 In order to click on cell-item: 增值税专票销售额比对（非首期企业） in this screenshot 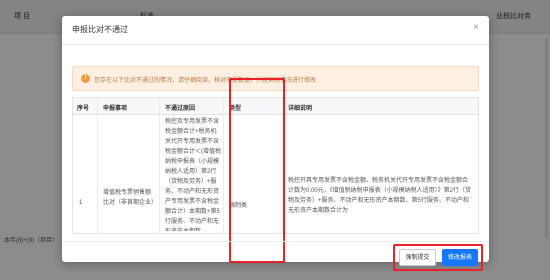, I will do `click(130, 198)`.